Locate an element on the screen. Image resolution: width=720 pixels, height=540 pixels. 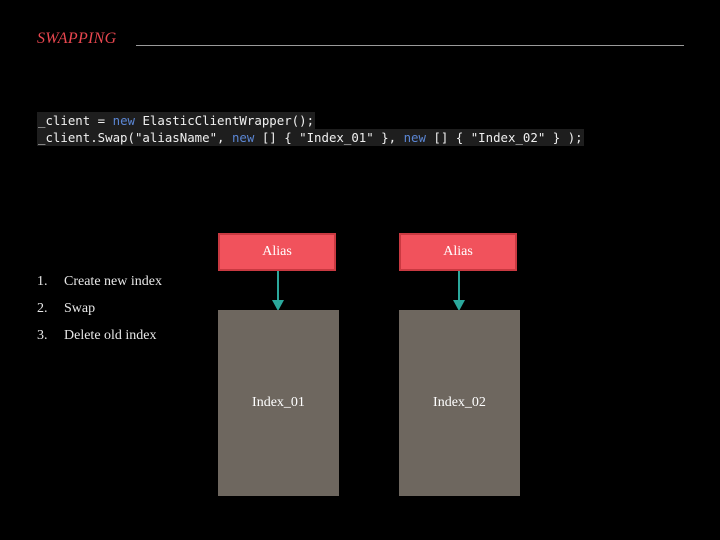
step-text: Create new index is located at coordinates (113, 281).